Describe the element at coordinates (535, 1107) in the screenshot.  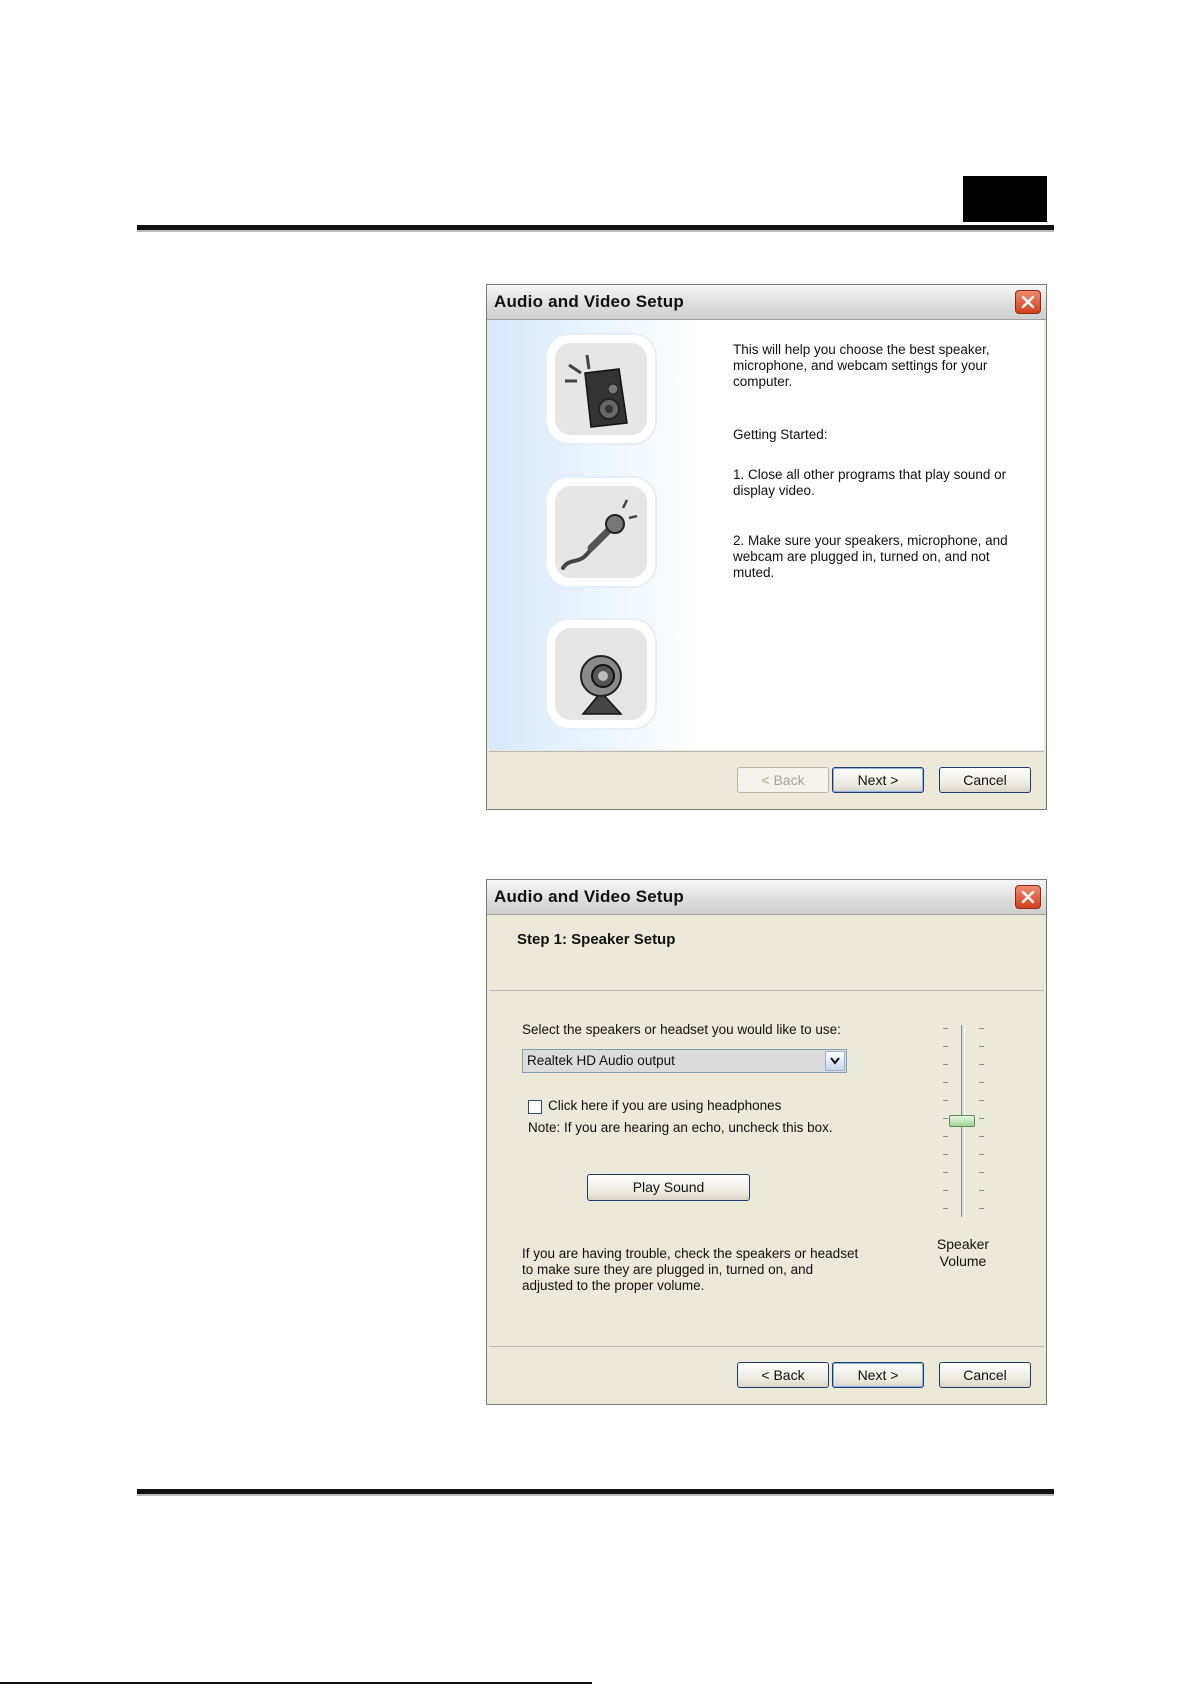
I see `headphones-checkbox` at that location.